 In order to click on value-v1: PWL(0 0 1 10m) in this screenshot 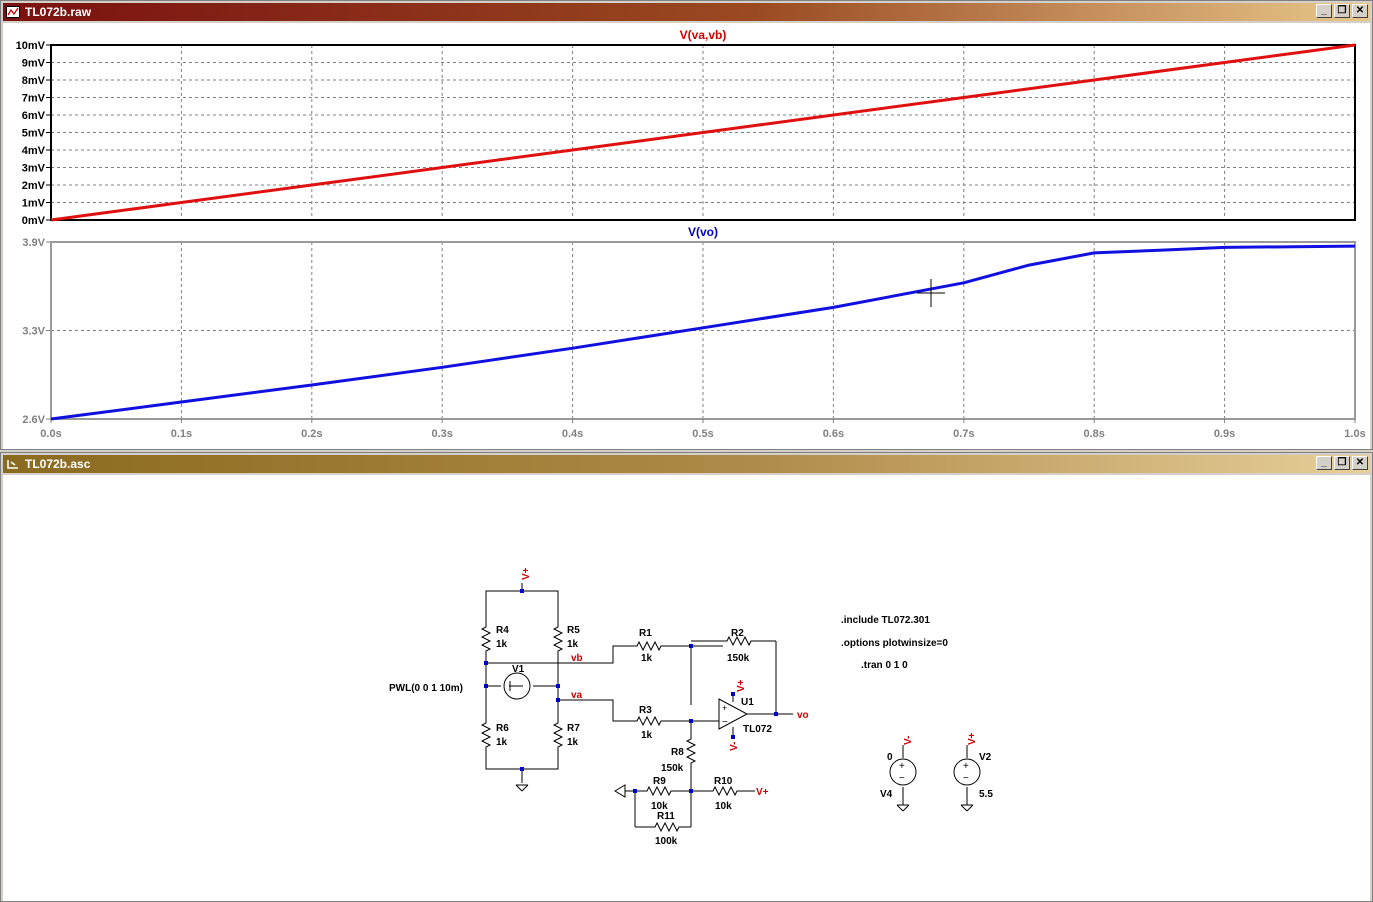, I will do `click(426, 688)`.